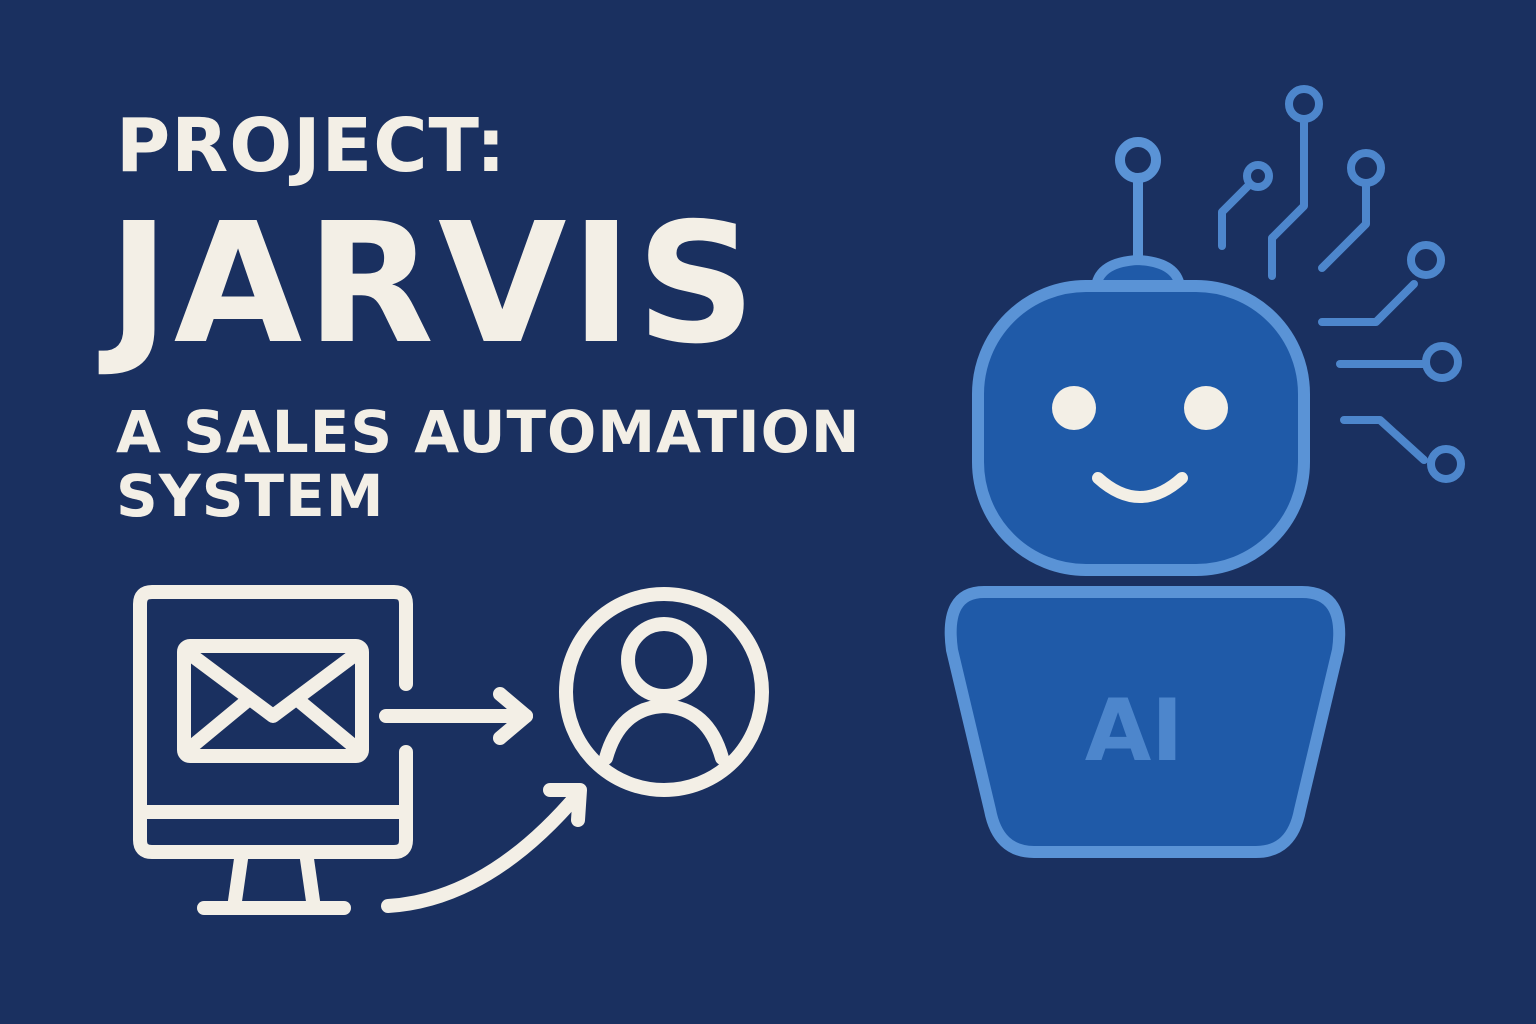  I want to click on robot-chest-label: AI, so click(1134, 731).